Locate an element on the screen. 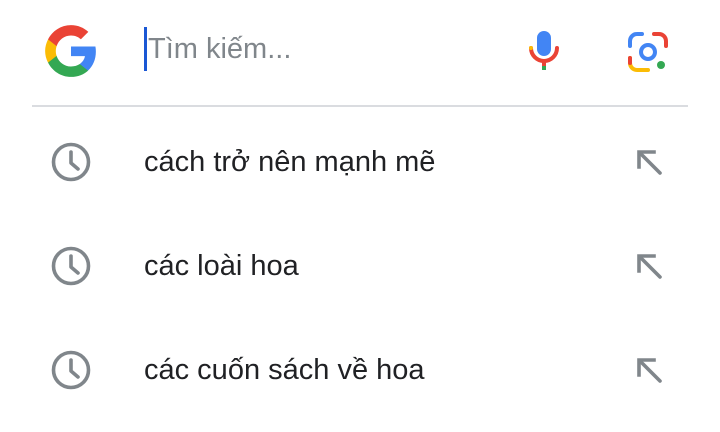 This screenshot has height=432, width=720. suggestion-text: các loài hoa is located at coordinates (221, 265).